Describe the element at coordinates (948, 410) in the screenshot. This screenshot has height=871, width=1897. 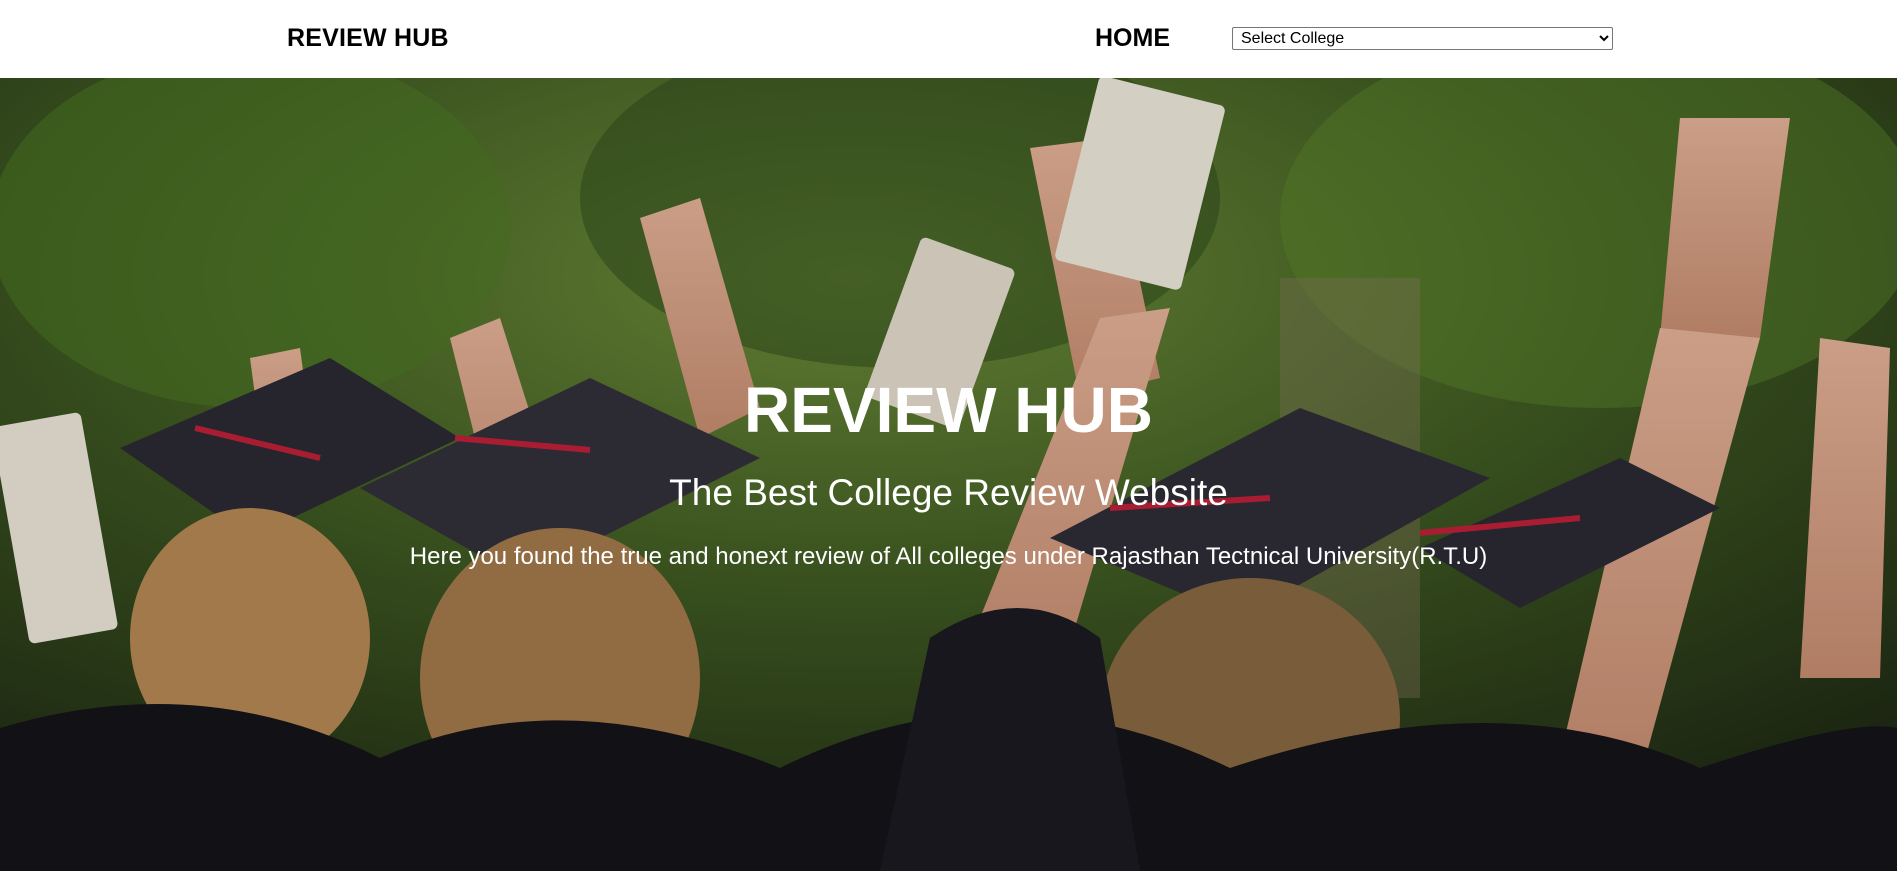
I see `hero-title: REVIEW HUB` at that location.